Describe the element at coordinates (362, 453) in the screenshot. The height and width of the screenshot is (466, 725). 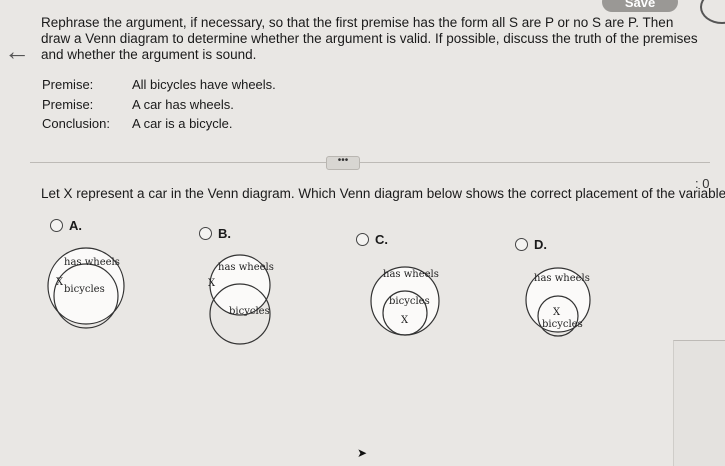
I see `mouse-cursor-icon: ➤` at that location.